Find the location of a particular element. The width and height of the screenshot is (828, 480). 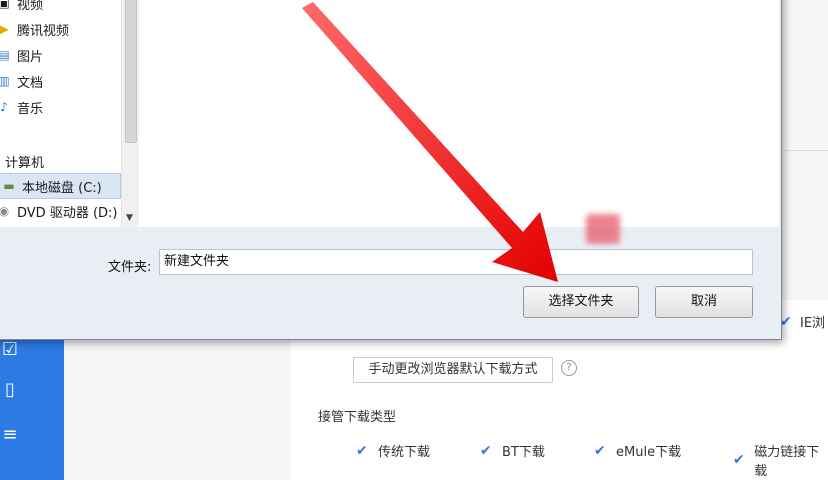

nav-item-pictures: ▤ 图片 is located at coordinates (21, 55).